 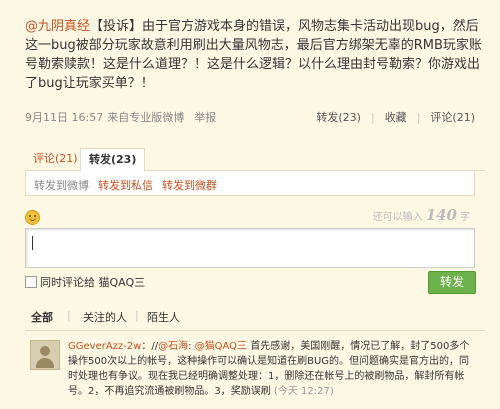 I want to click on forward-action: 转发(23), so click(x=338, y=117).